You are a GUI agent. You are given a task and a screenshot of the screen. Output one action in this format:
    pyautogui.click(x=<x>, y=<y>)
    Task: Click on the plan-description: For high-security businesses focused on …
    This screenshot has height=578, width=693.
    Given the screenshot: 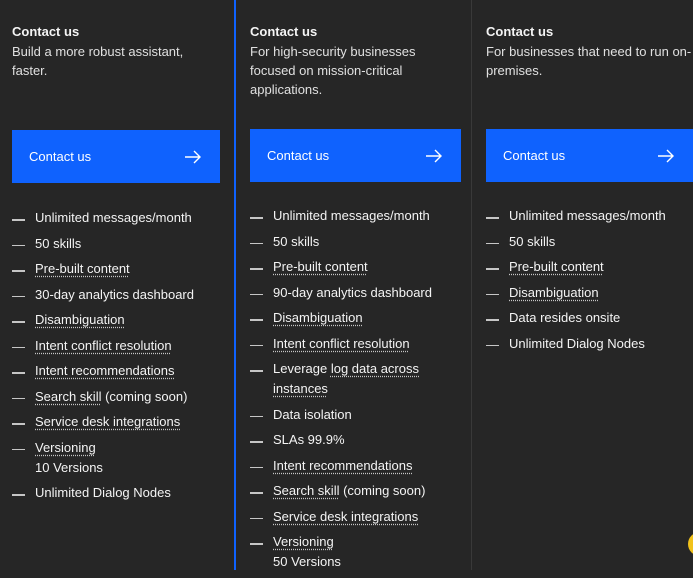 What is the action you would take?
    pyautogui.click(x=333, y=70)
    